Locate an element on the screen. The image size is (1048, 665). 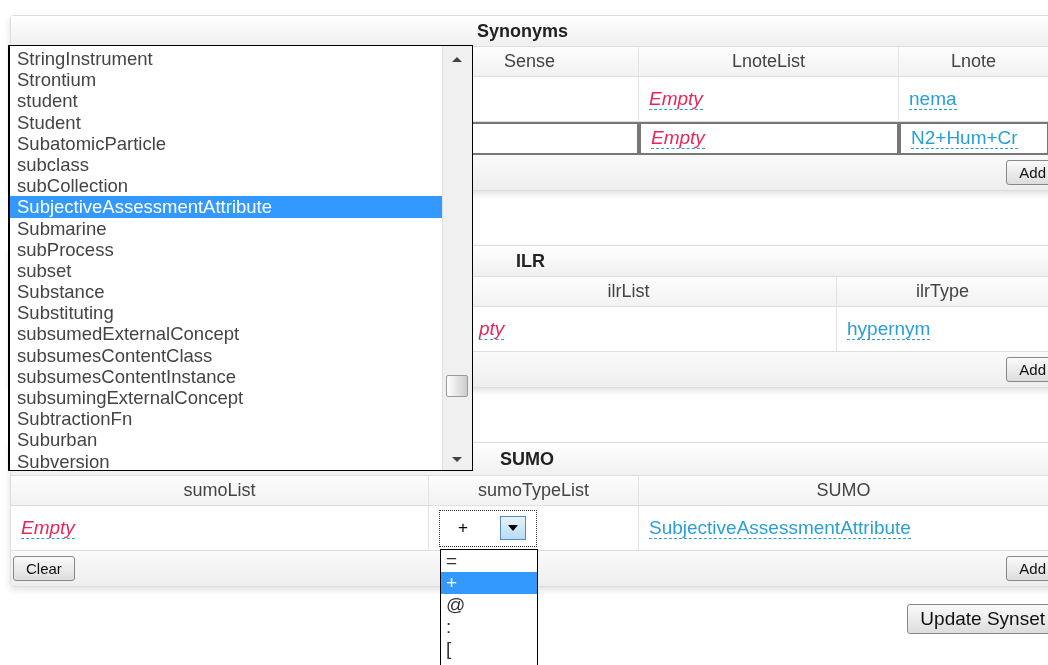
panel-title: Synonyms is located at coordinates (523, 31).